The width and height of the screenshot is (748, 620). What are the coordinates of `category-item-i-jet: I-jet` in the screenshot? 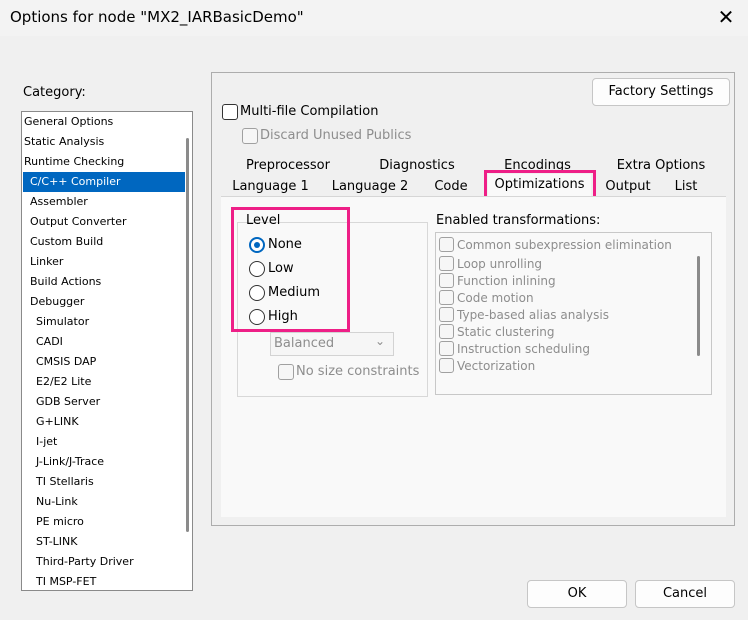 It's located at (46, 442).